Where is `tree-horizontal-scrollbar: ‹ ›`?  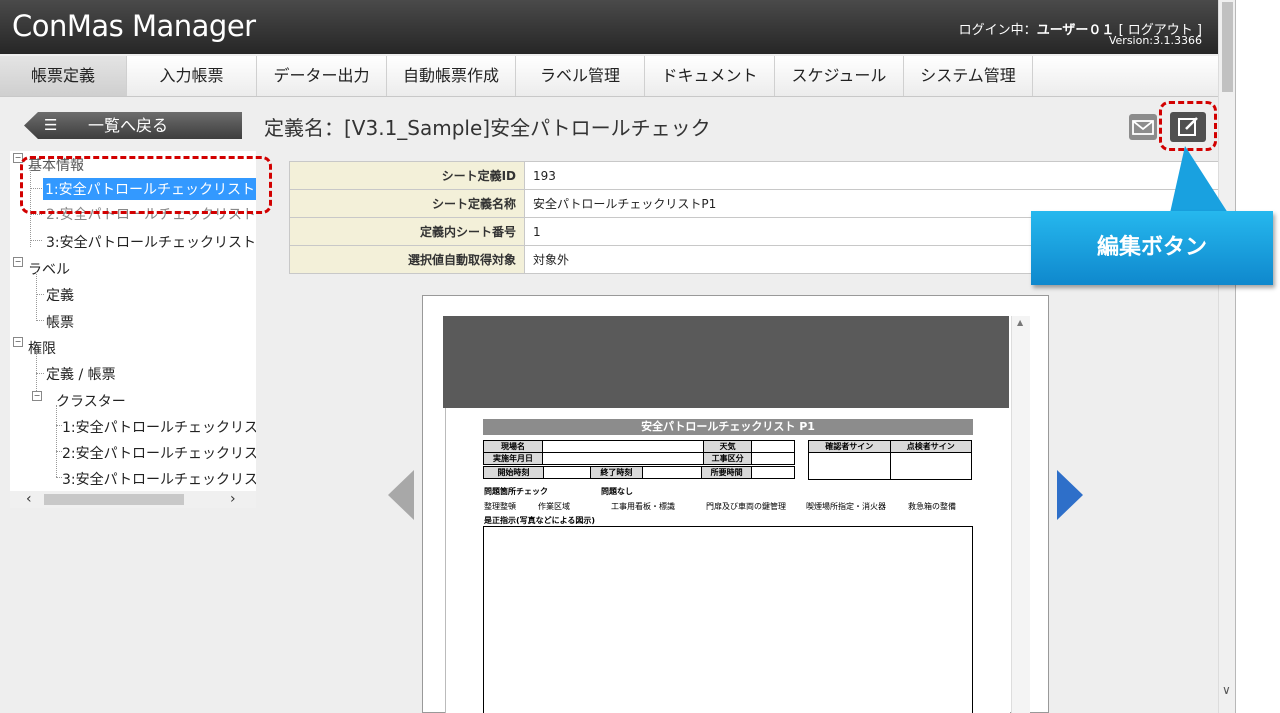
tree-horizontal-scrollbar: ‹ › is located at coordinates (133, 499).